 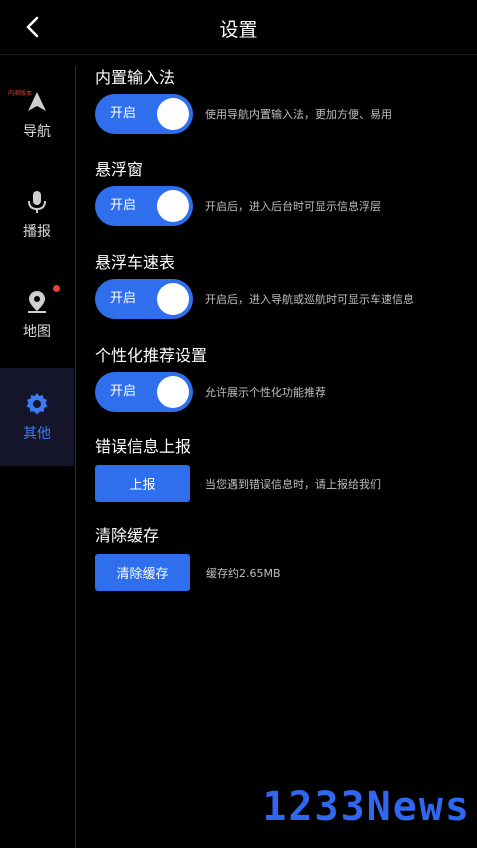 I want to click on speedometer-toggle: 开启, so click(x=144, y=299).